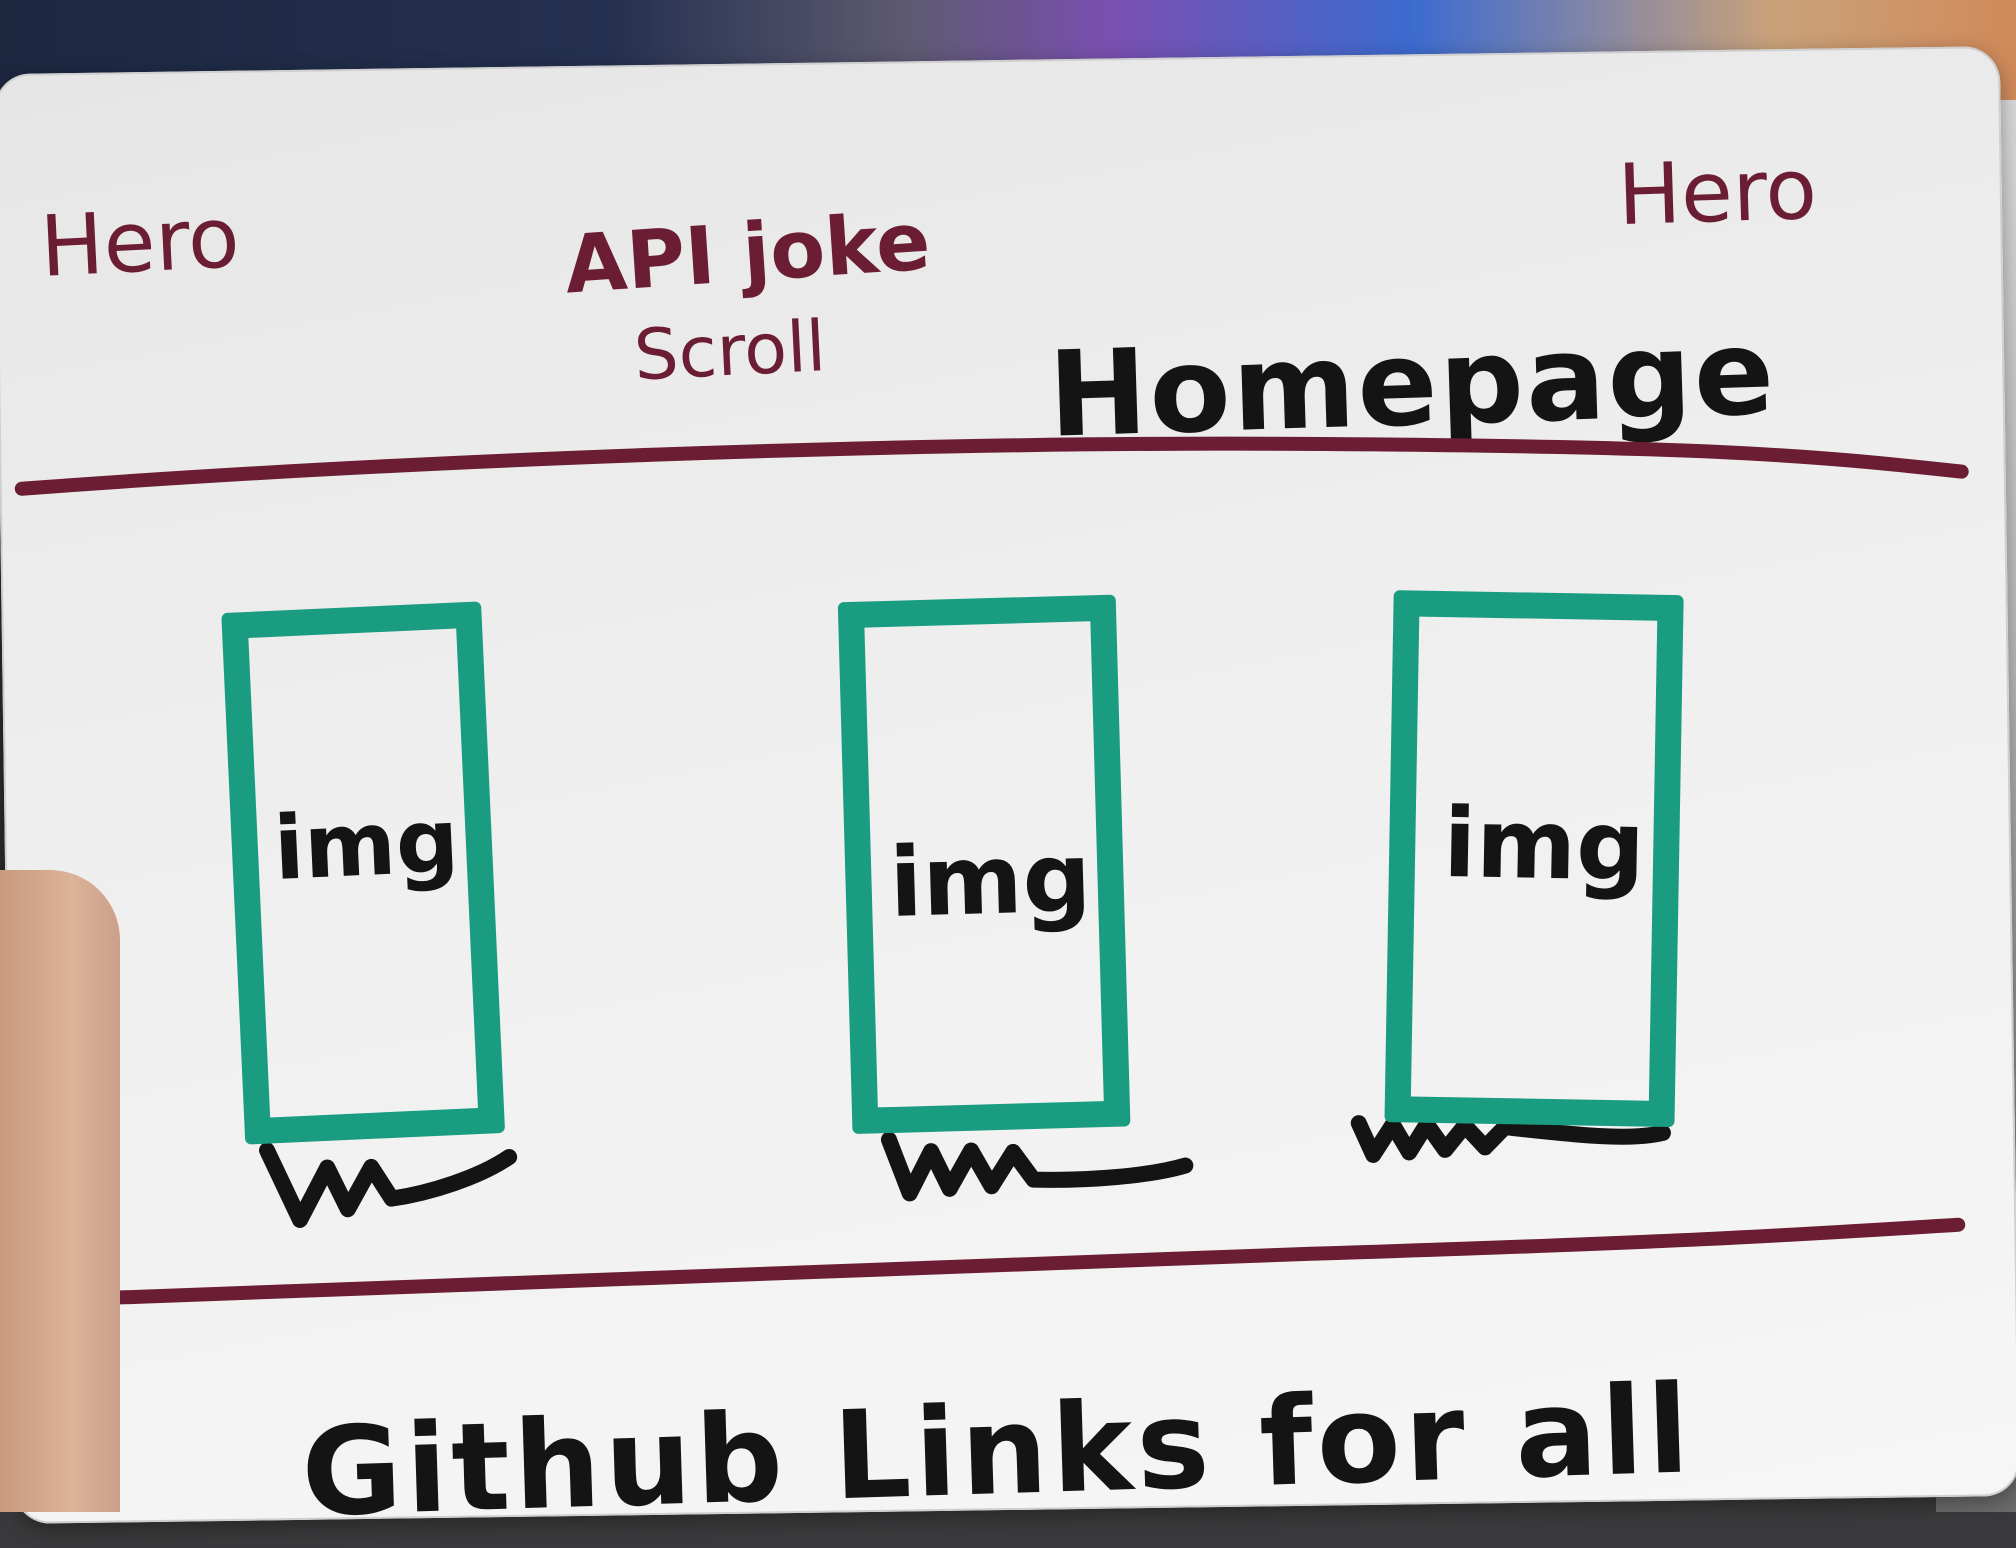 The height and width of the screenshot is (1548, 2016). I want to click on top-divider, so click(991, 466).